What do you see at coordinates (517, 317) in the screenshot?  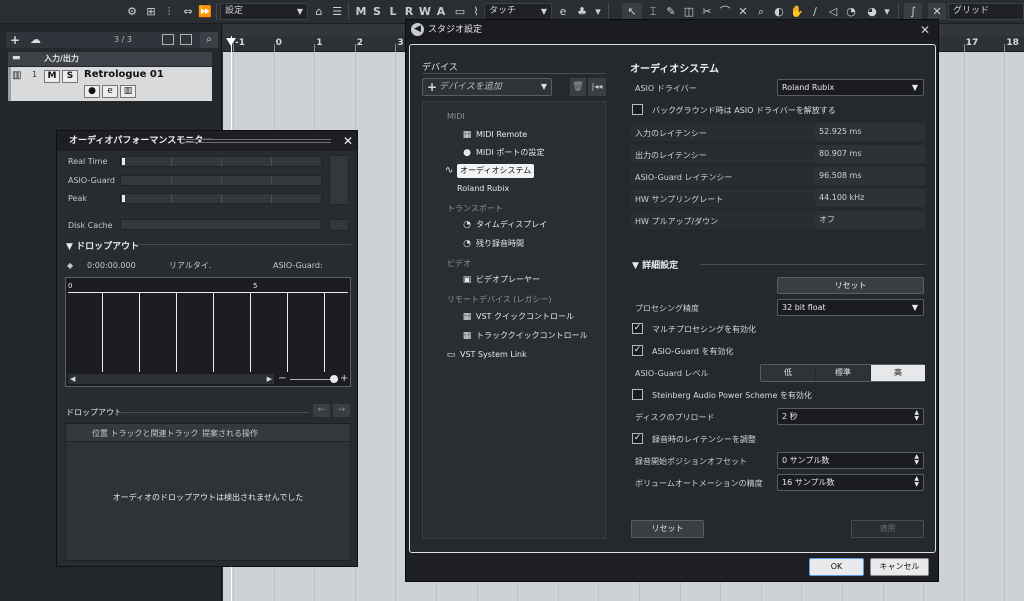 I see `tree-item-vst-quick: ▦ VST クイックコントロール` at bounding box center [517, 317].